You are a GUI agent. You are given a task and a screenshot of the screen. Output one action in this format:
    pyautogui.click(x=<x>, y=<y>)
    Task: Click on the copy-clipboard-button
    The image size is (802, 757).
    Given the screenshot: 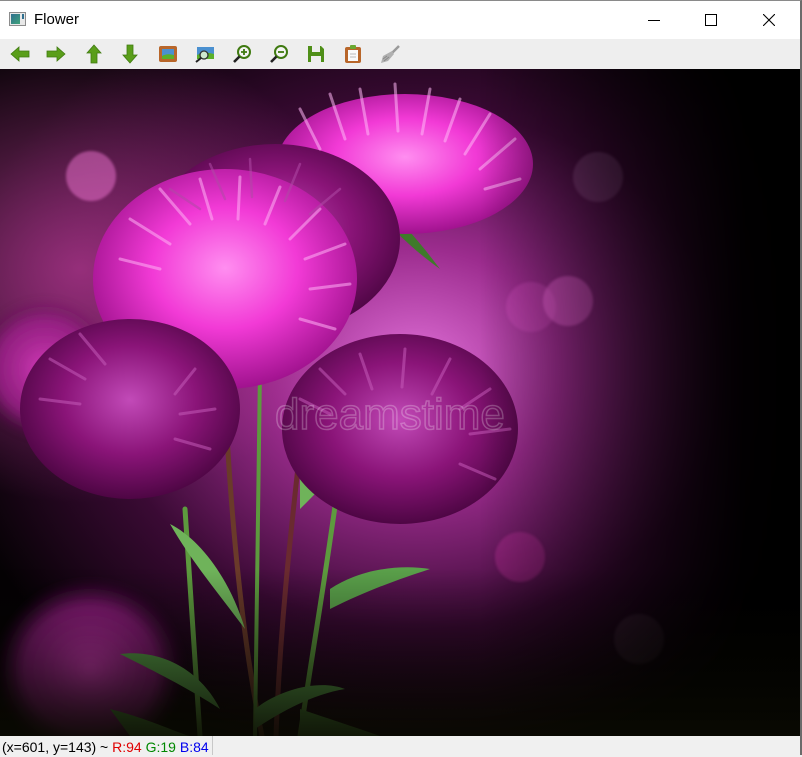 What is the action you would take?
    pyautogui.click(x=353, y=54)
    